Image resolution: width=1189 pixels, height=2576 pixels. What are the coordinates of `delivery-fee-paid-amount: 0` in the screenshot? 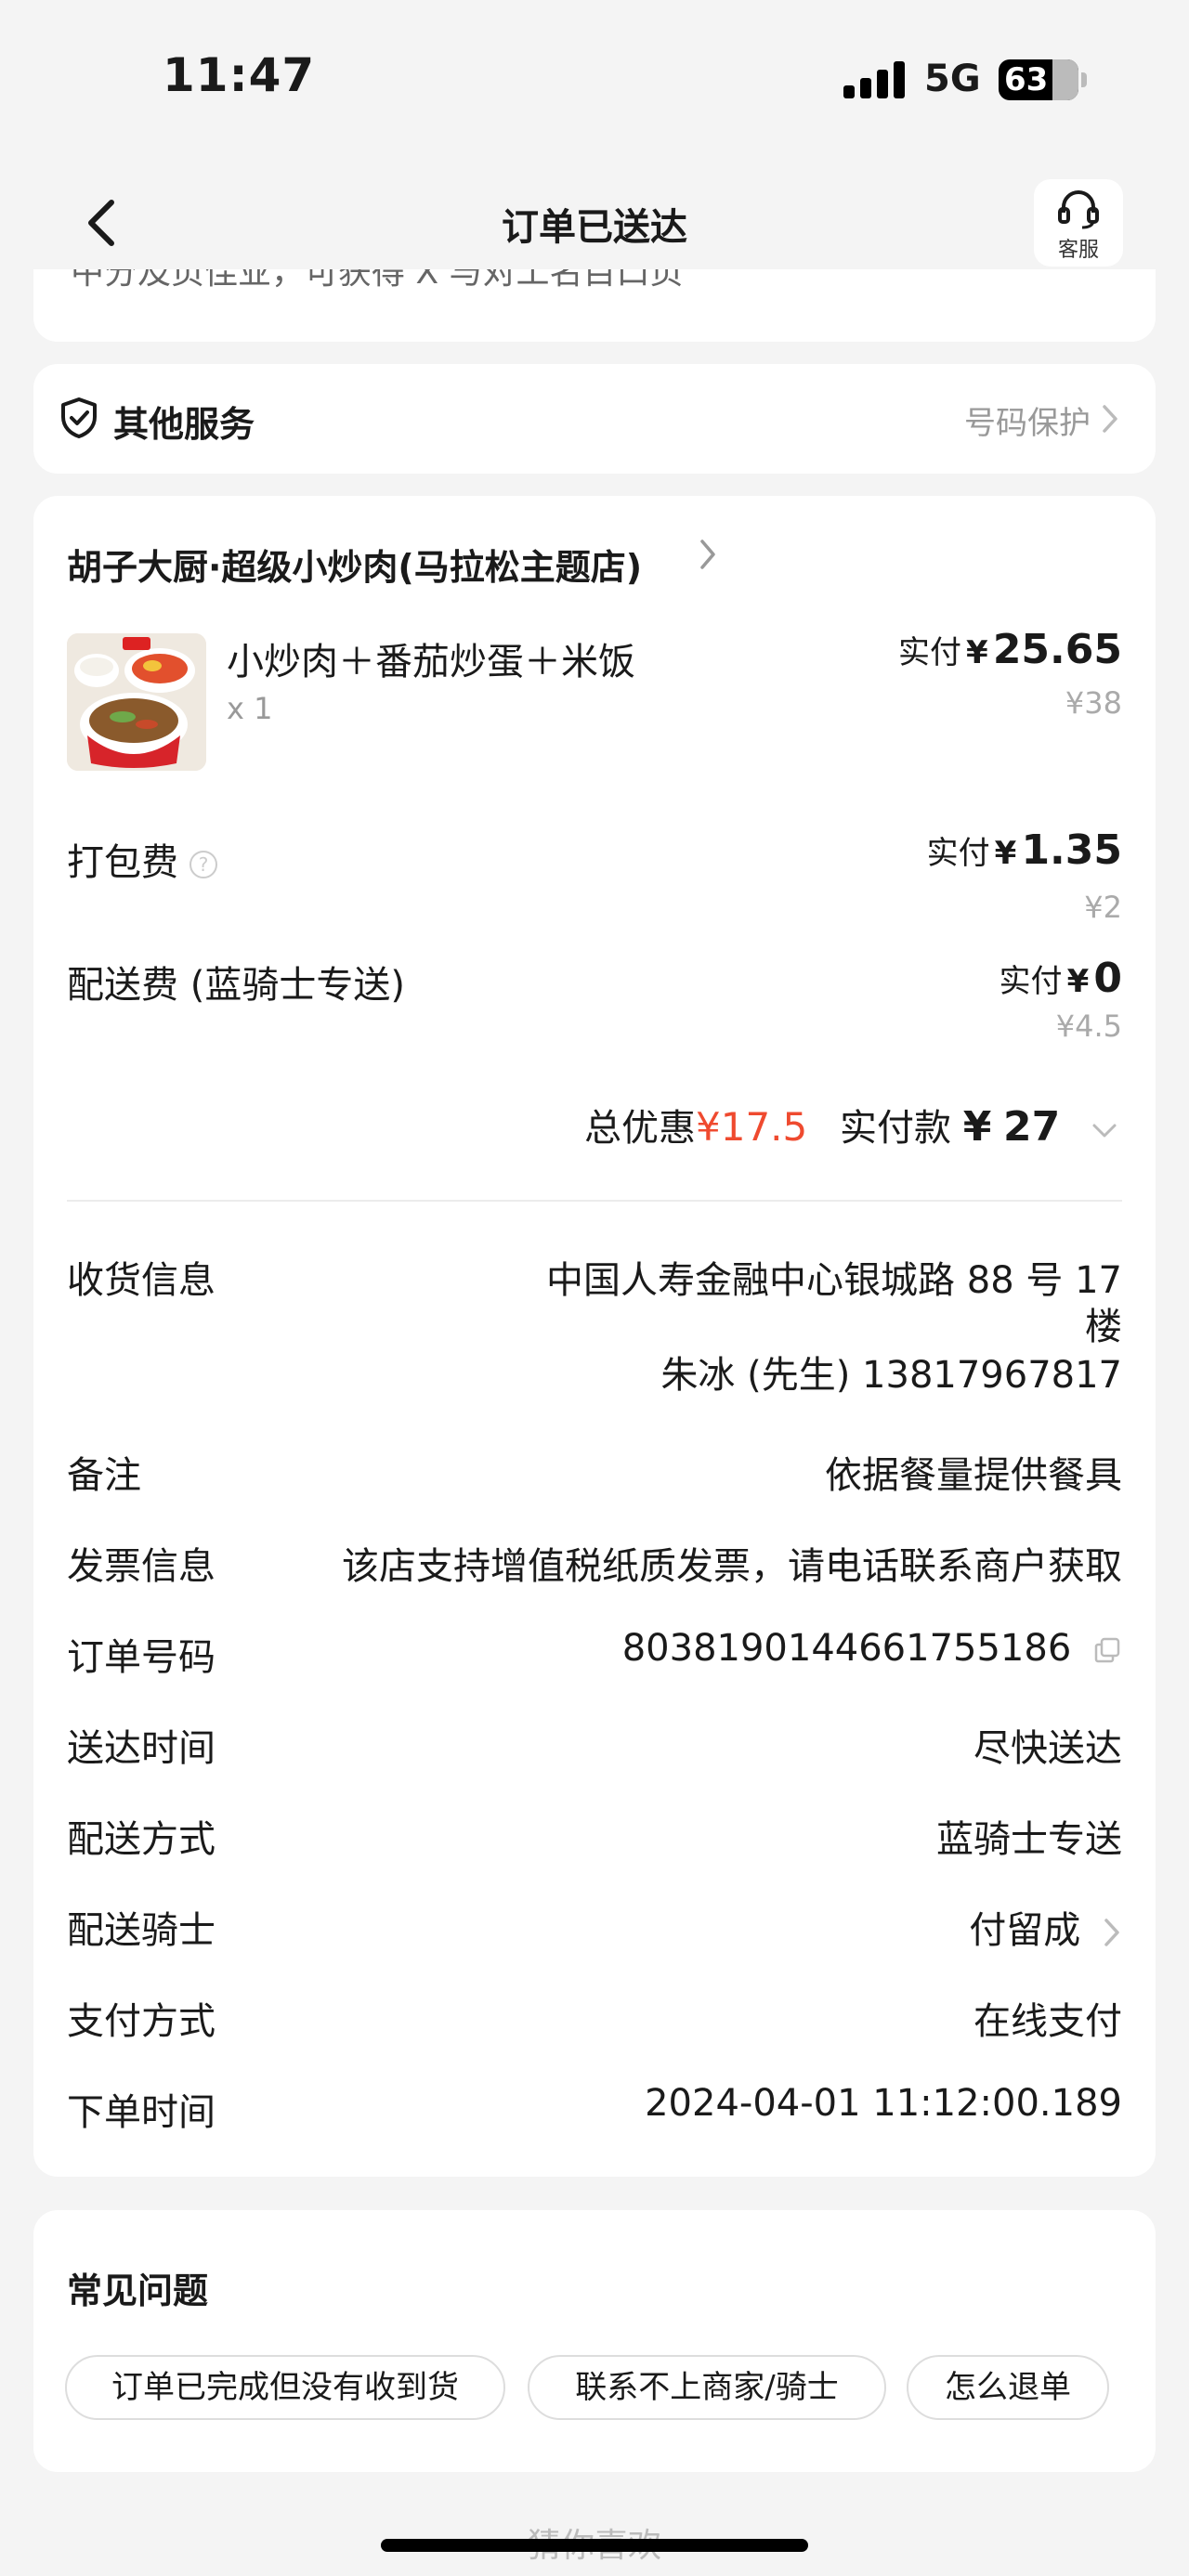 It's located at (1108, 978).